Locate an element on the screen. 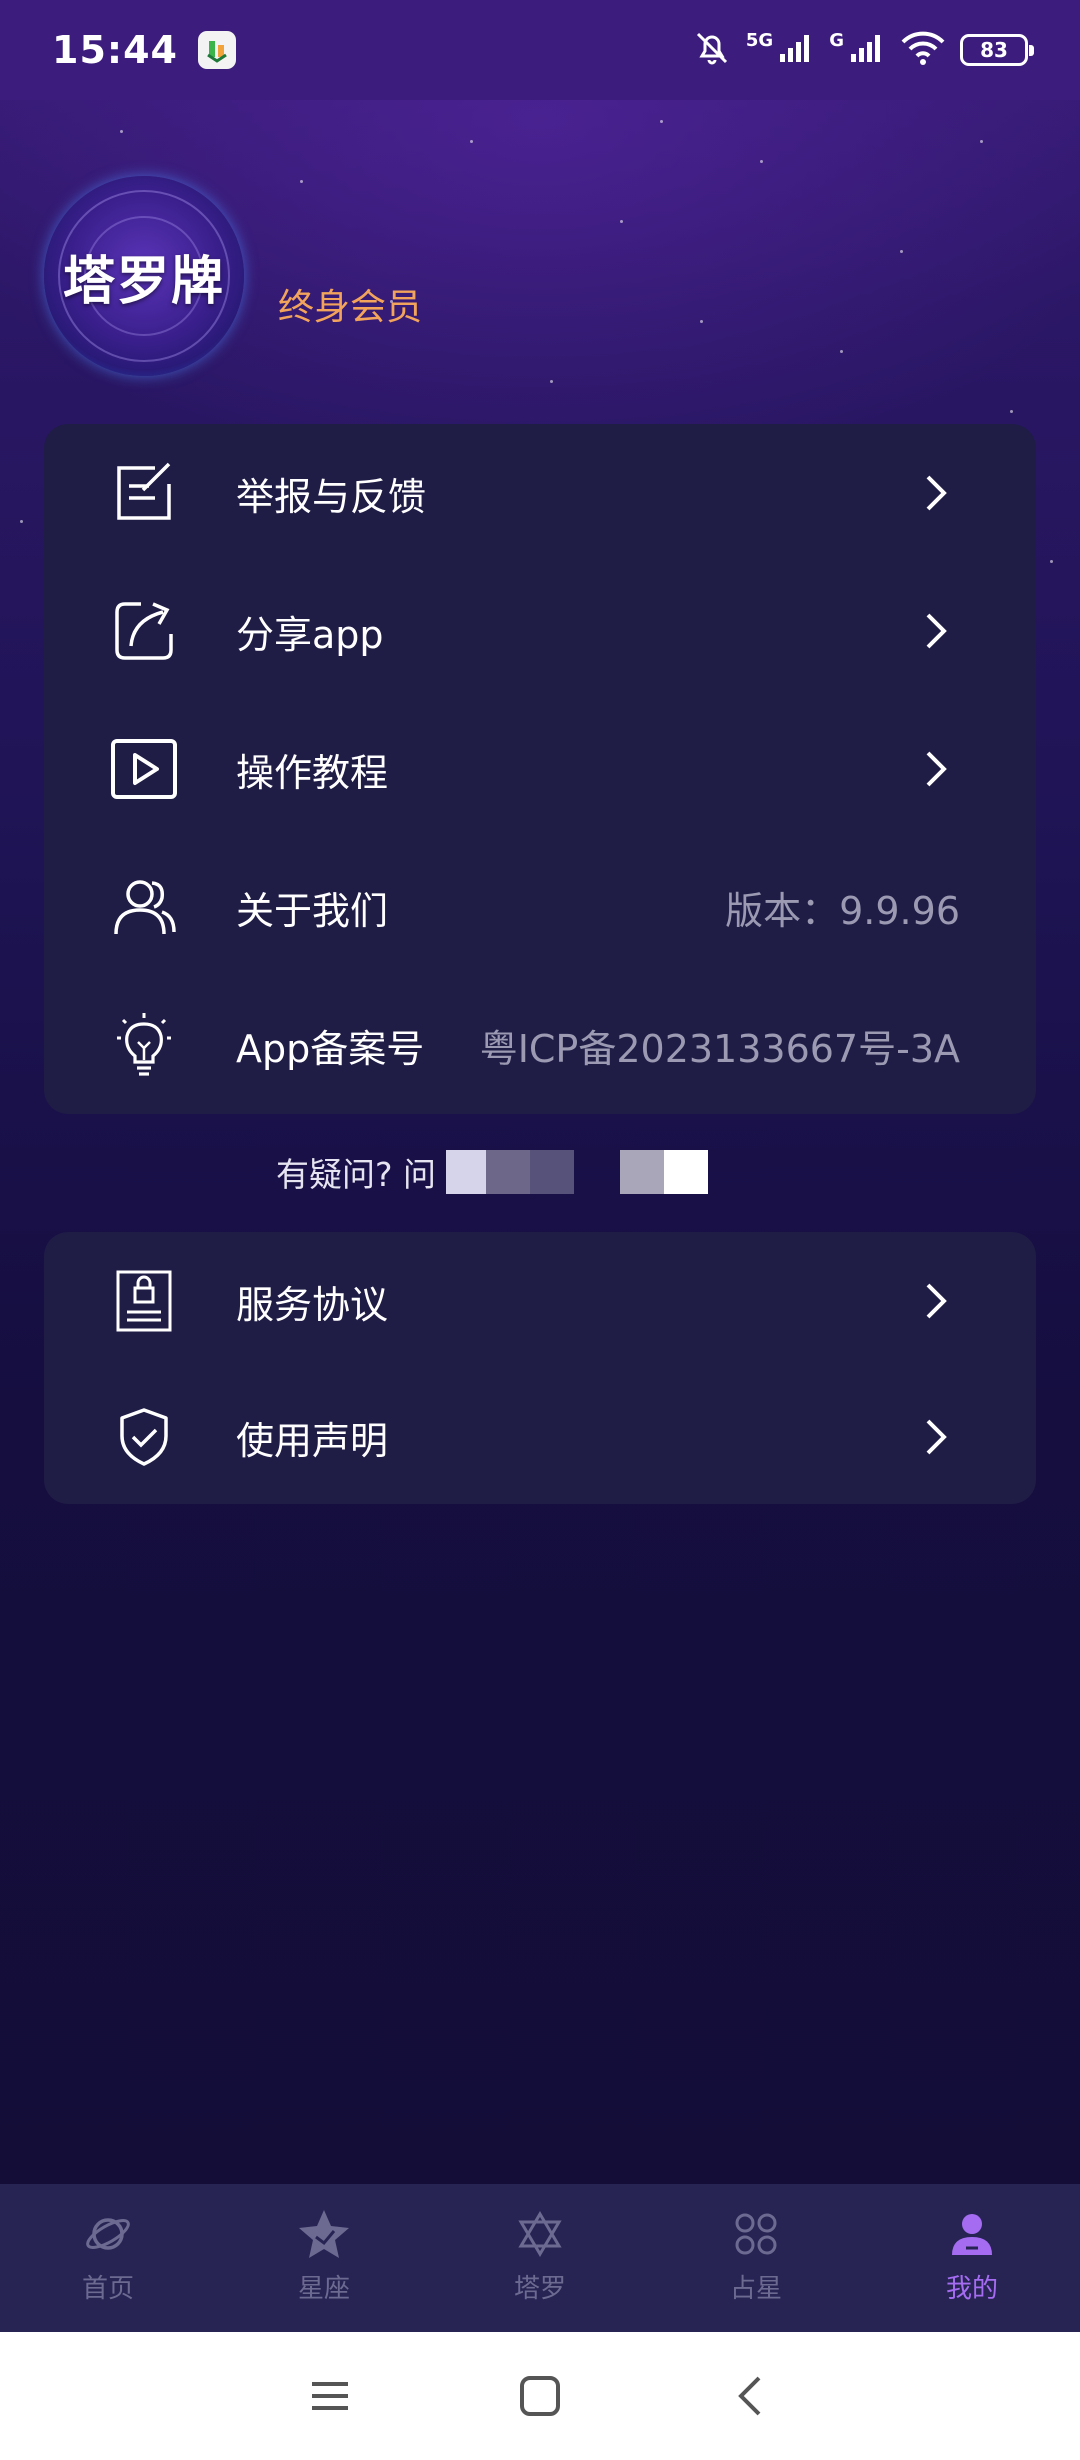  secondary-menu-card: 服务协议 使用声明 is located at coordinates (540, 1368).